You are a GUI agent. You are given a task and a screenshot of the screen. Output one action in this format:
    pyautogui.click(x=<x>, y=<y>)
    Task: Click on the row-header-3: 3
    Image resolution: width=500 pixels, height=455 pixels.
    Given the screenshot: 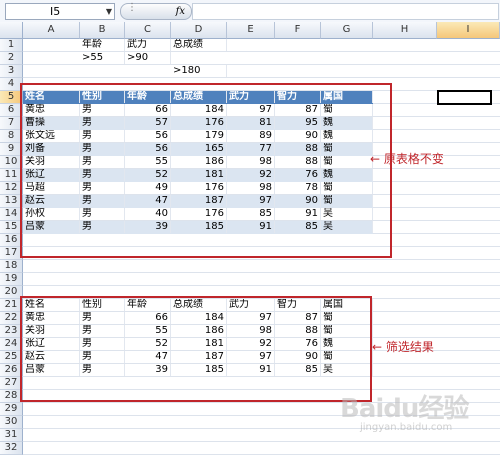 What is the action you would take?
    pyautogui.click(x=11, y=71)
    